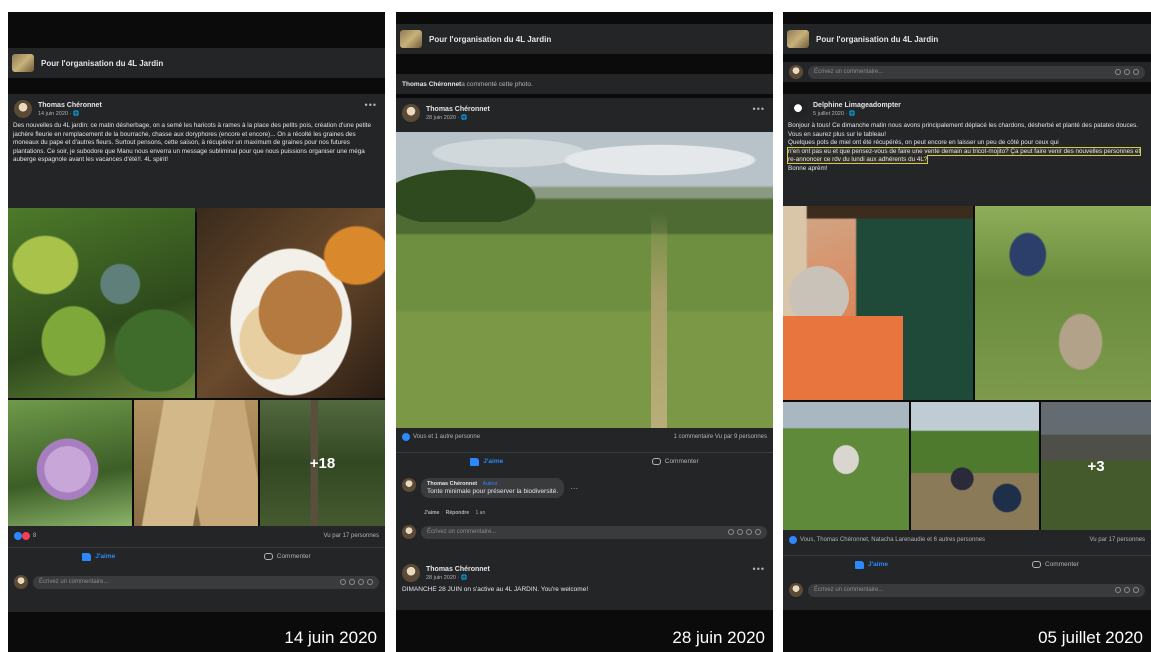 This screenshot has height=652, width=1151. I want to click on mown-path, so click(659, 320).